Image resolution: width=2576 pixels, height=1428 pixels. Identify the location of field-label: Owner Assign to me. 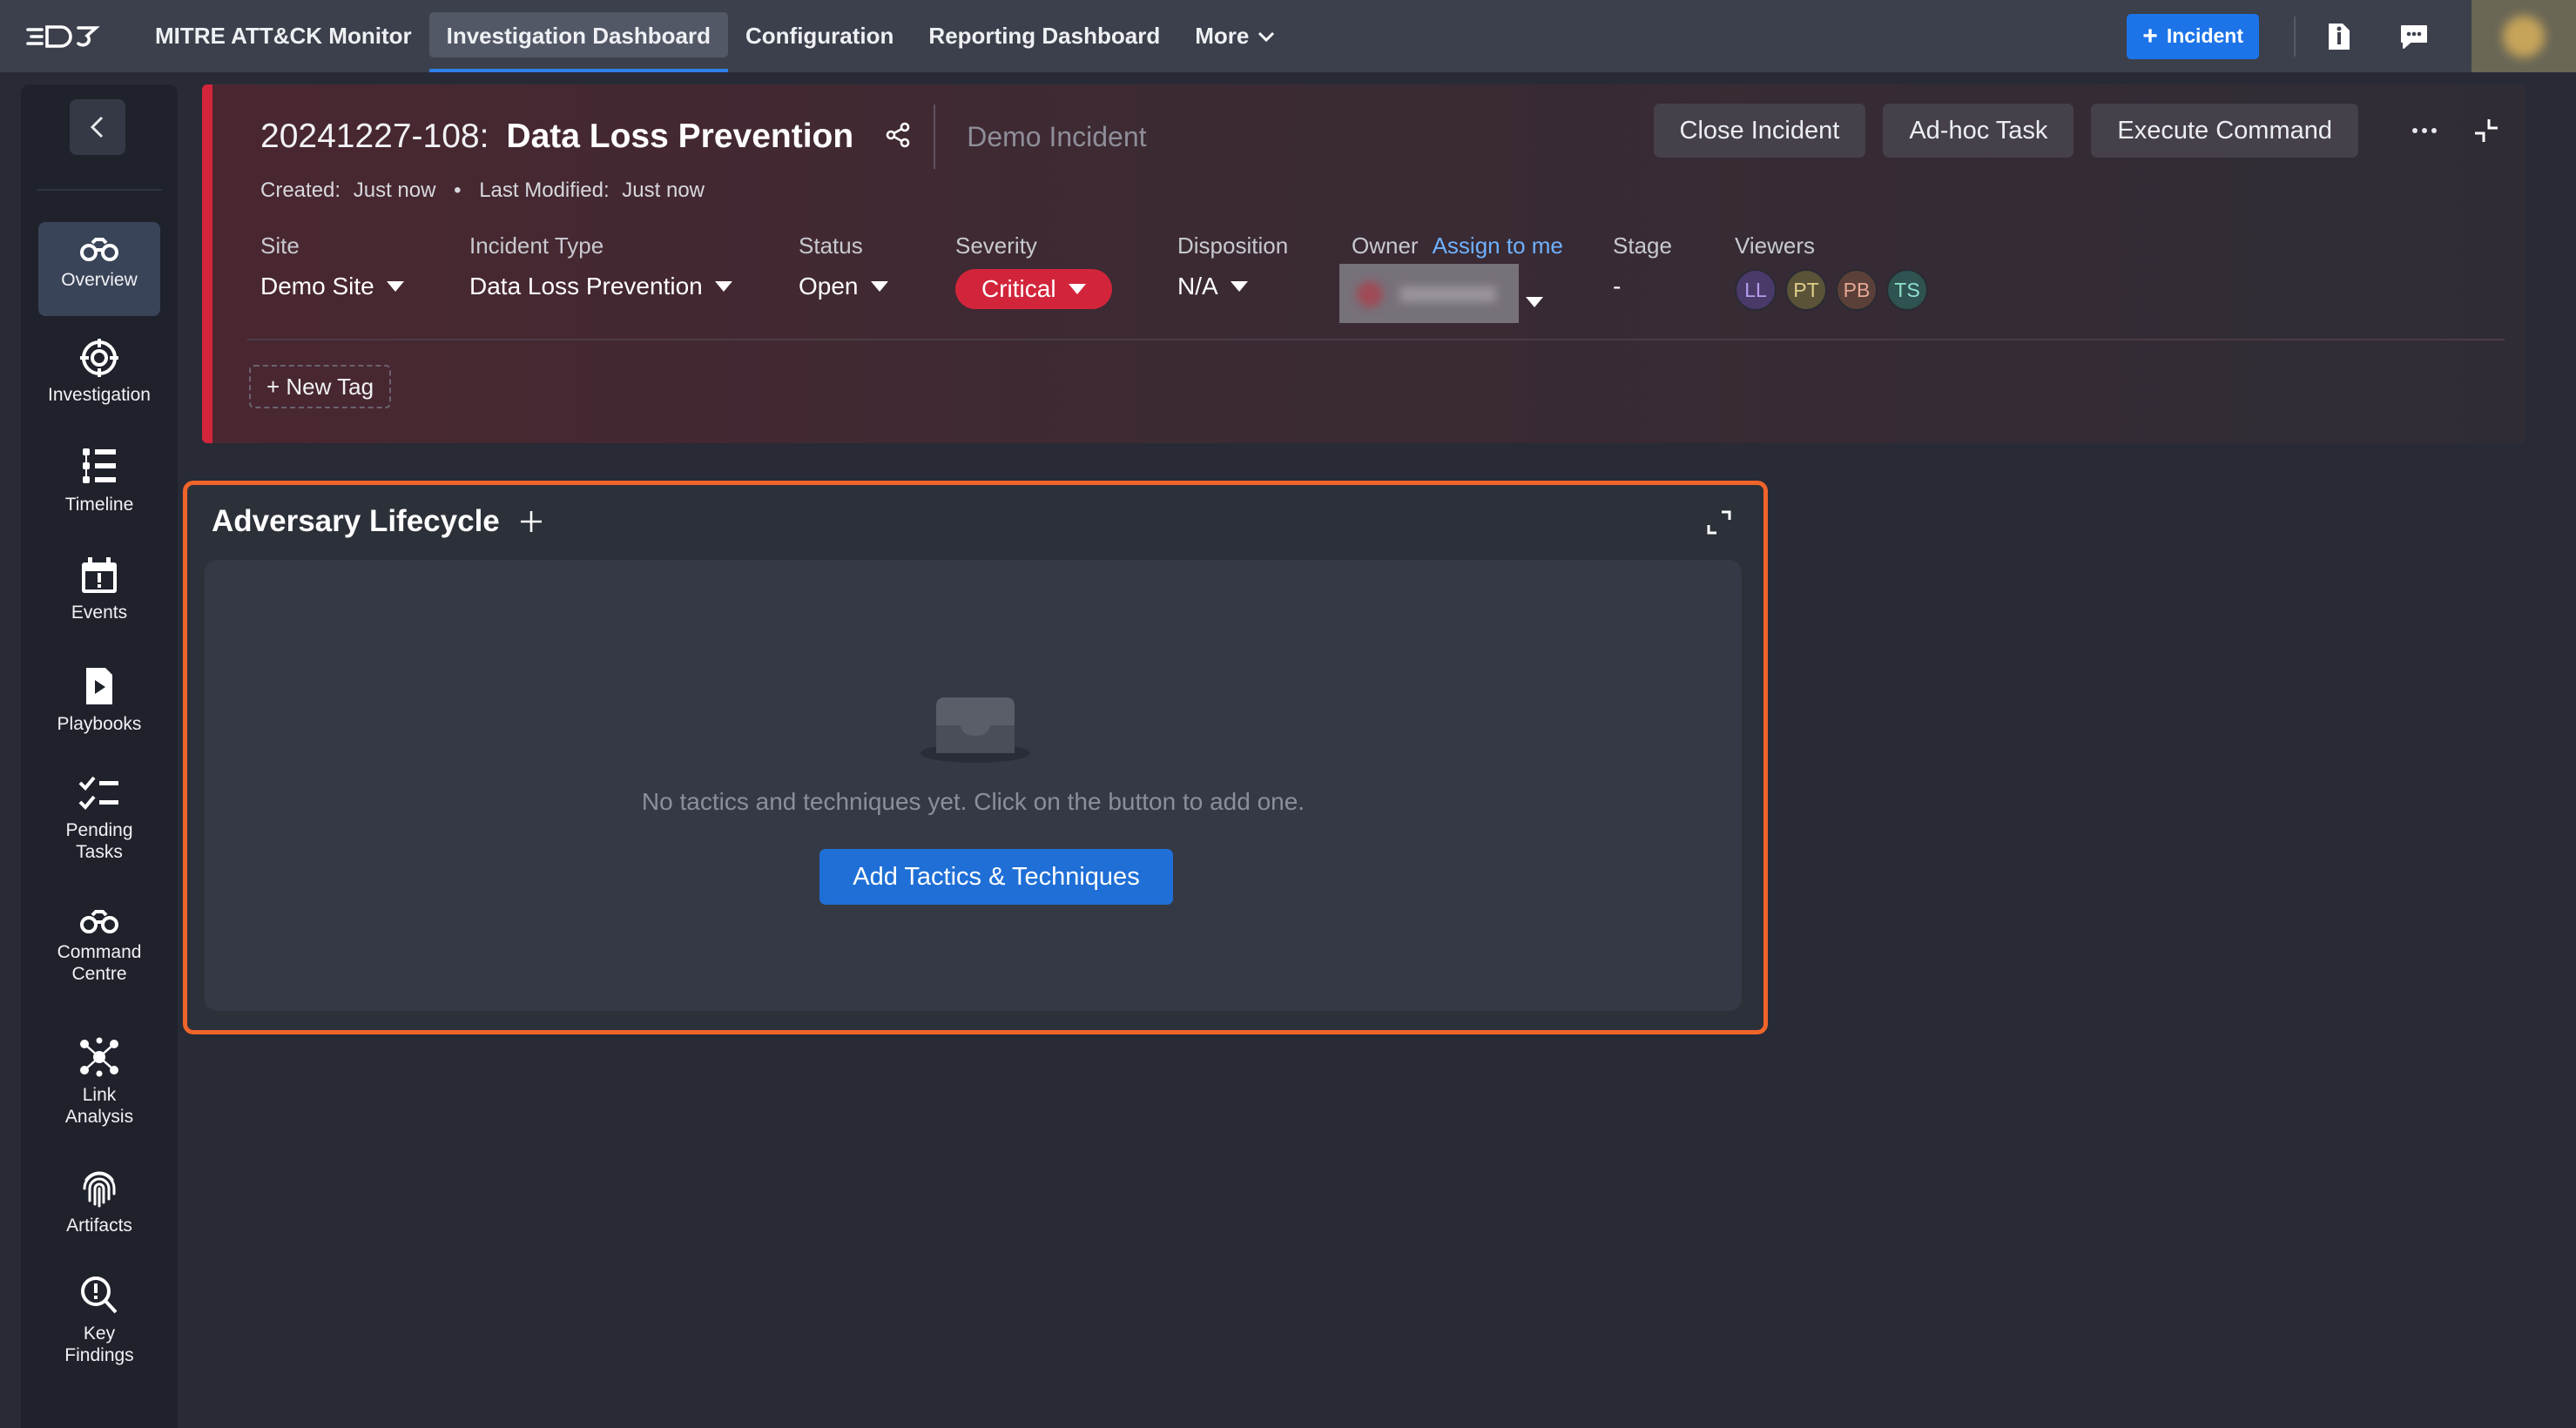
(1457, 245).